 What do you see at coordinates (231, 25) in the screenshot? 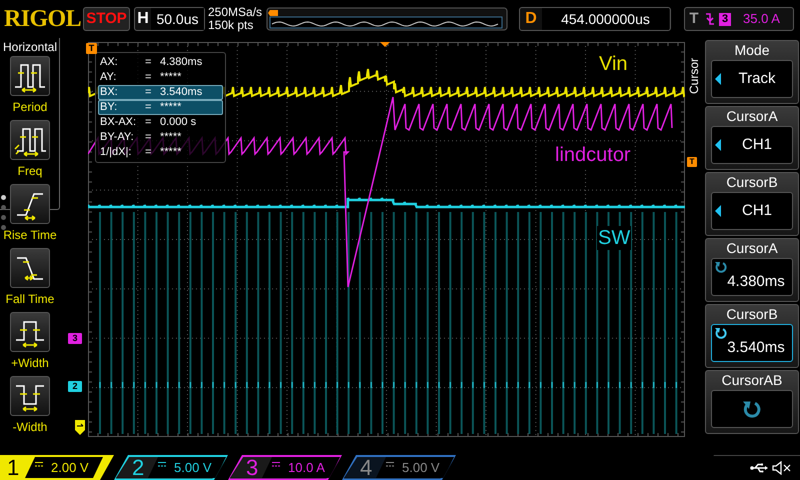
I see `memory-depth: 150k pts` at bounding box center [231, 25].